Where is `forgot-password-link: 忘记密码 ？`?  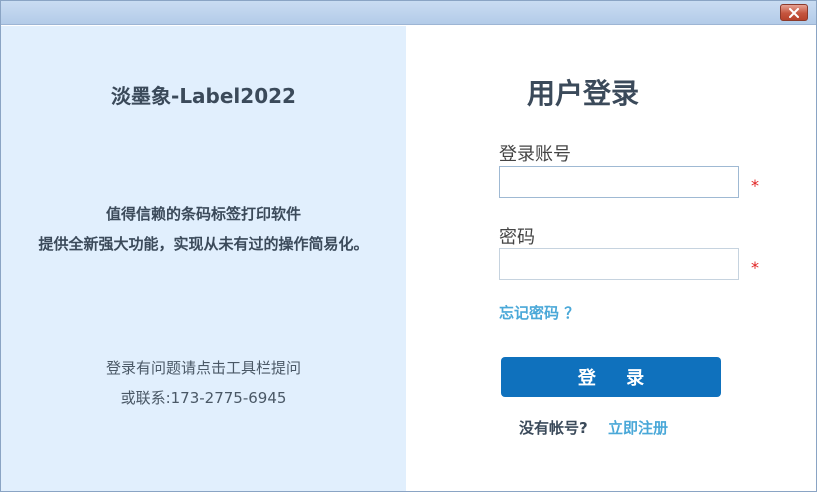
forgot-password-link: 忘记密码 ？ is located at coordinates (539, 312).